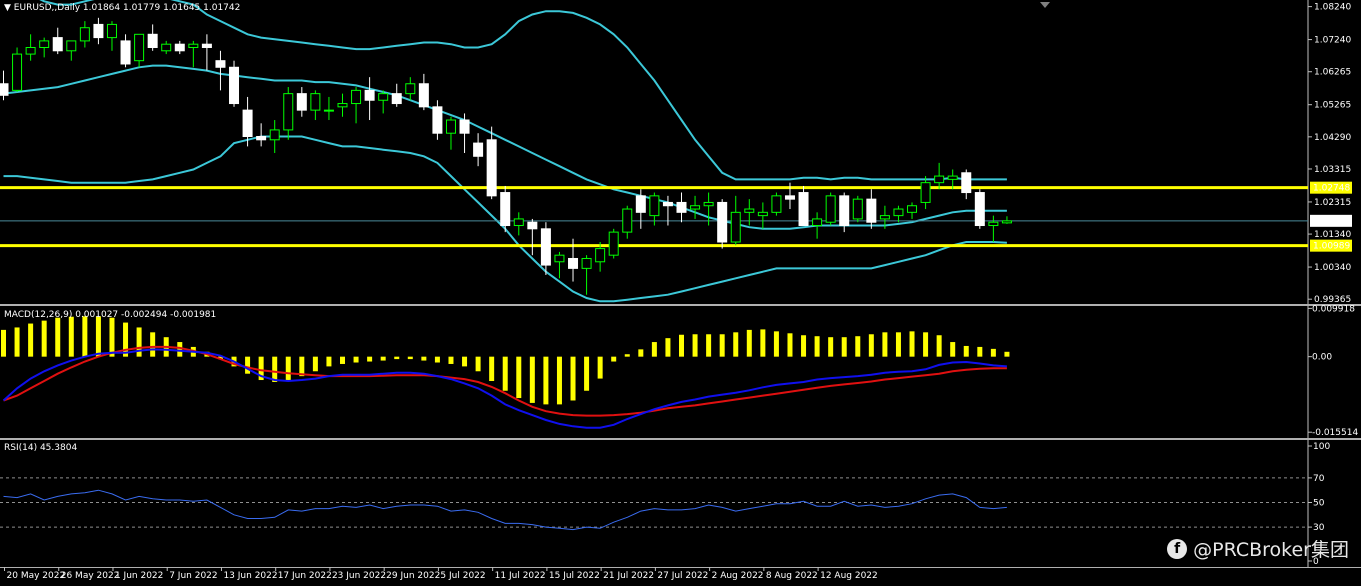 This screenshot has width=1361, height=586. I want to click on time-tick-label: 20 May 2022, so click(36, 576).